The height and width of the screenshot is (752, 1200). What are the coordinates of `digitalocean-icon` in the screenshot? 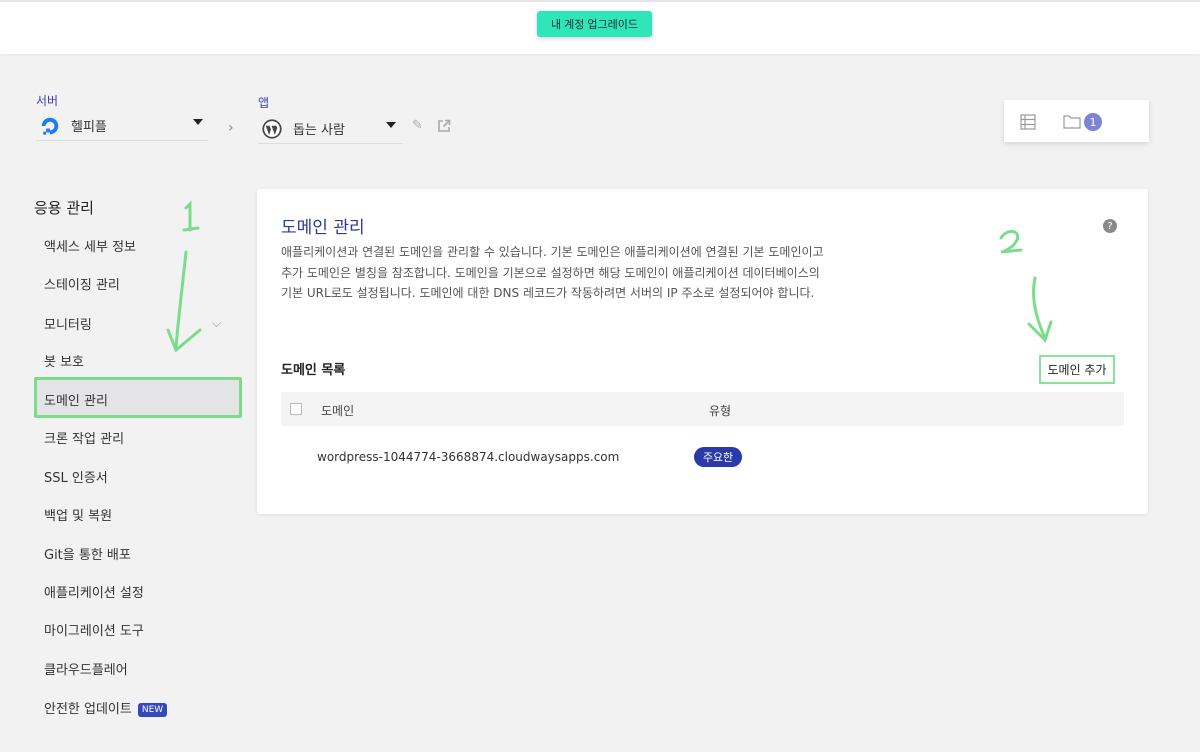 It's located at (50, 126).